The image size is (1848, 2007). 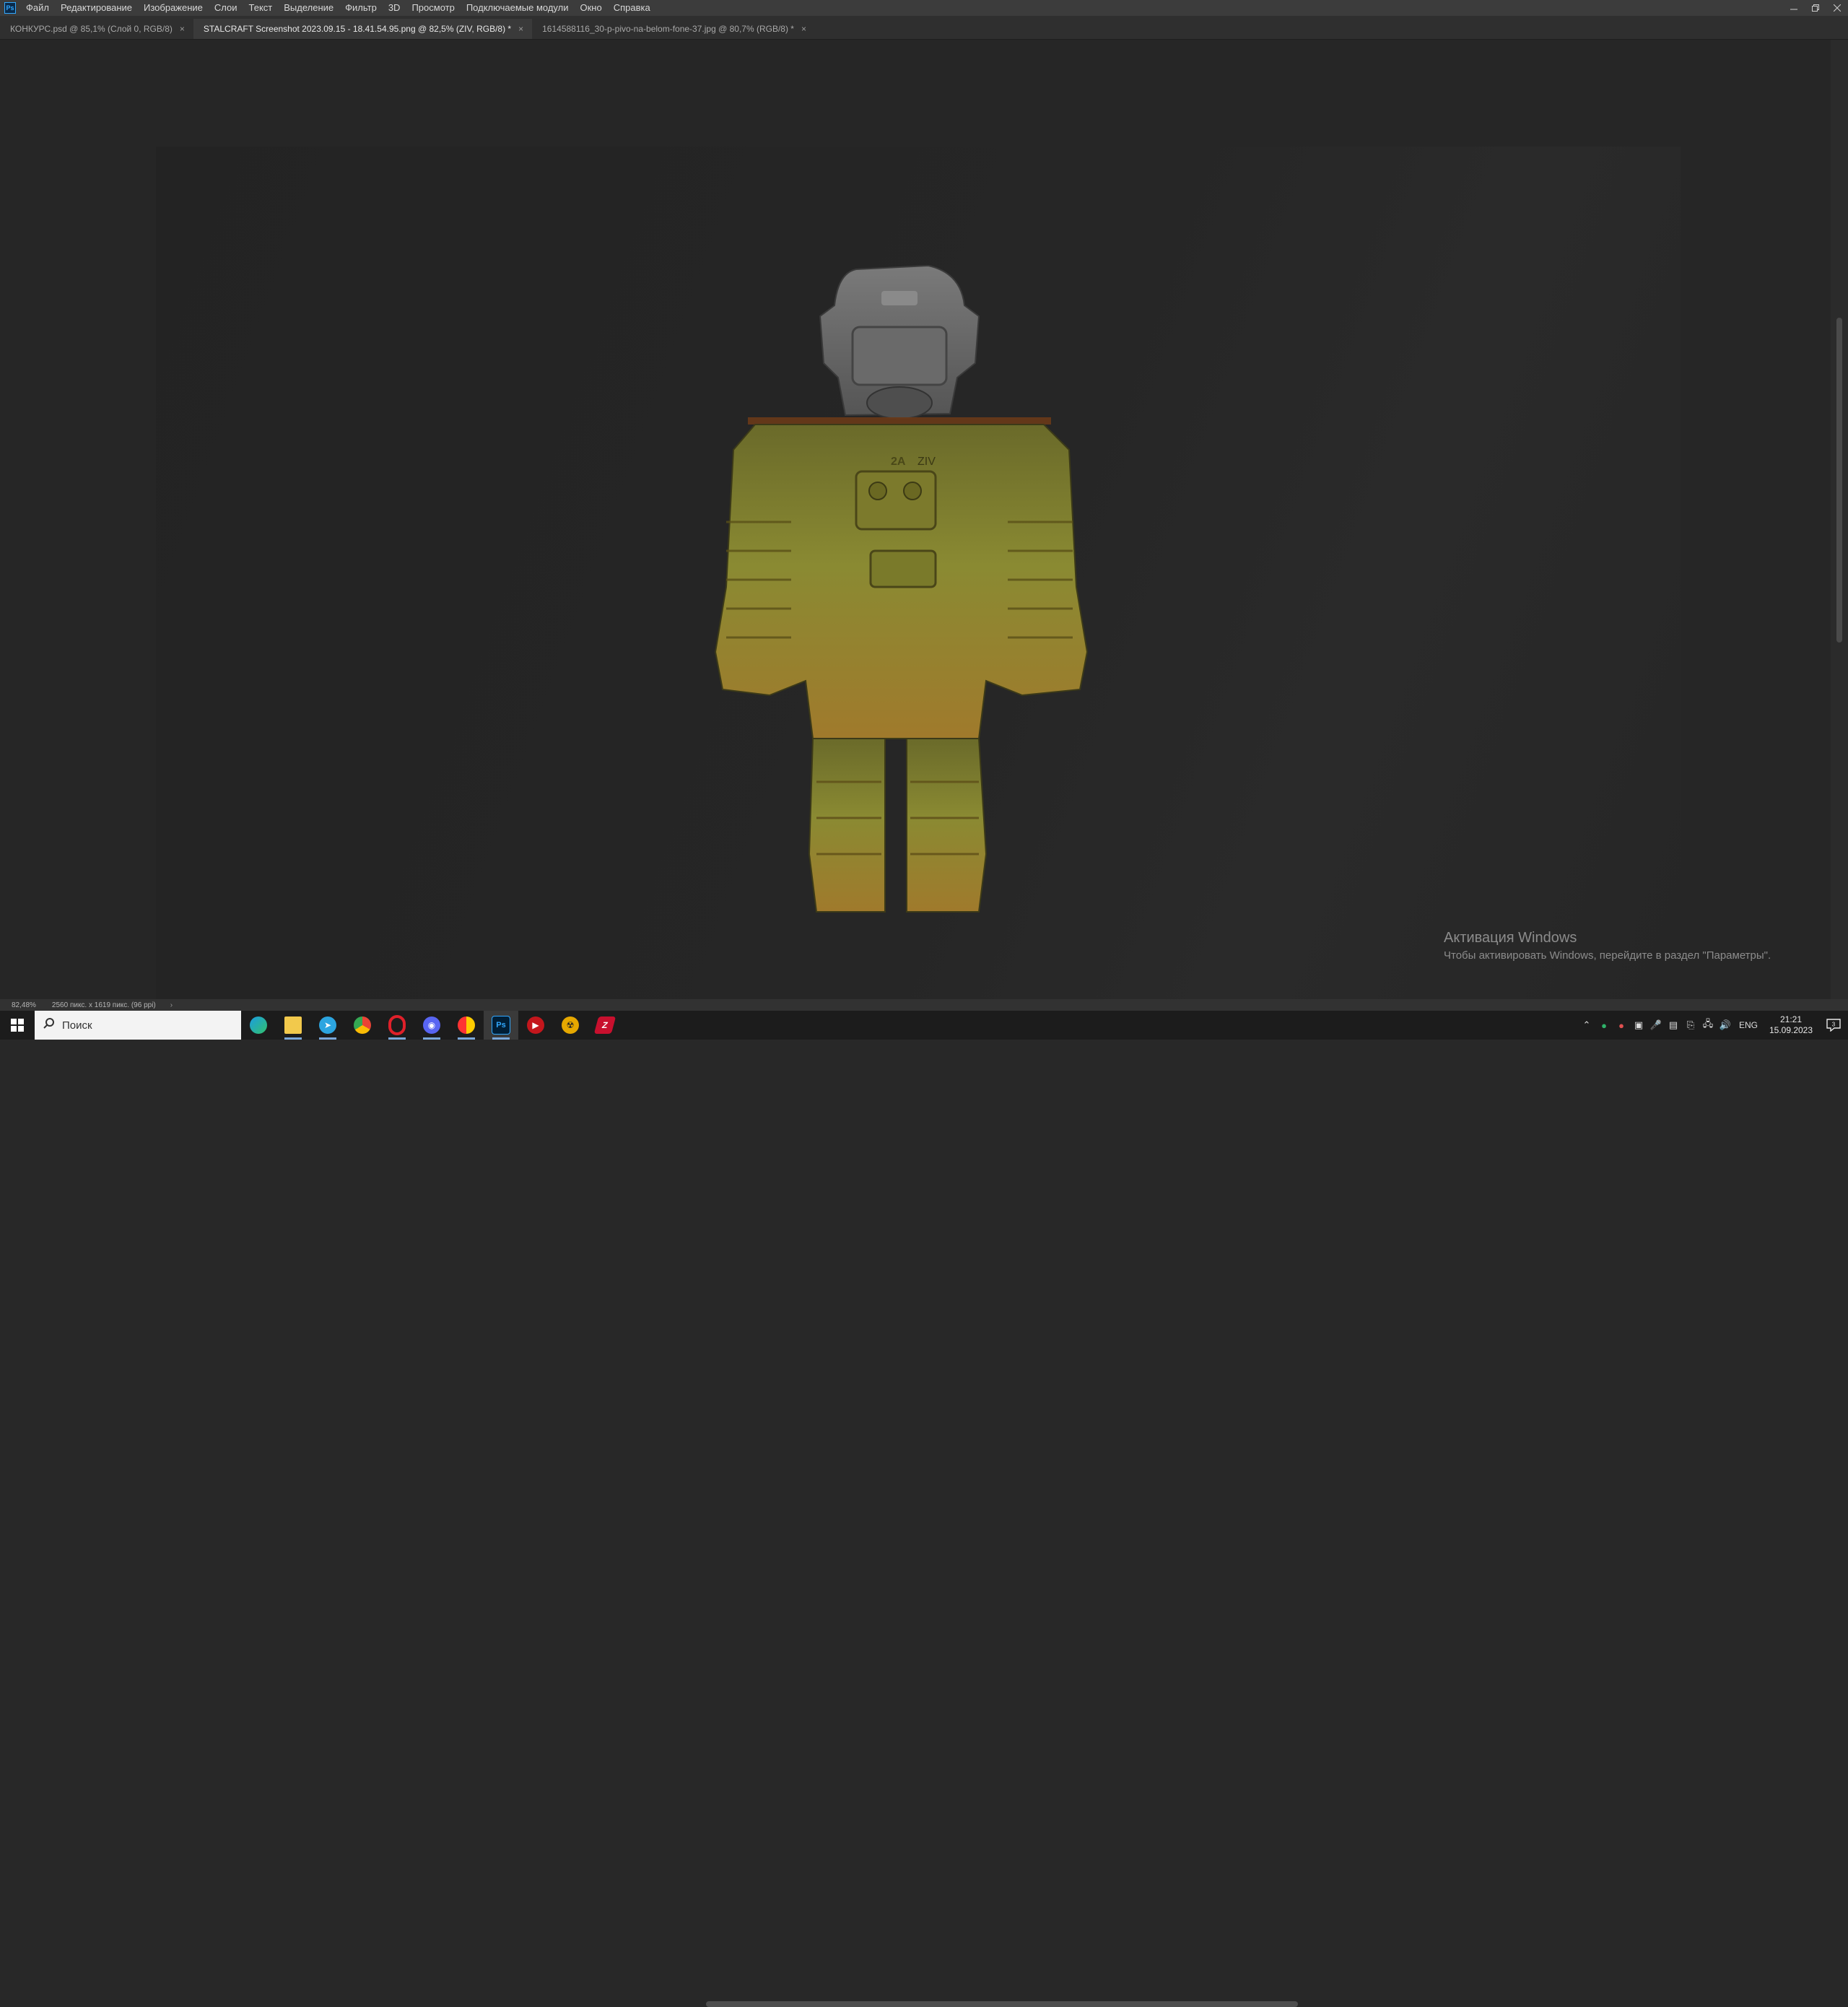 I want to click on taskbar-app-file-explorer, so click(x=293, y=1025).